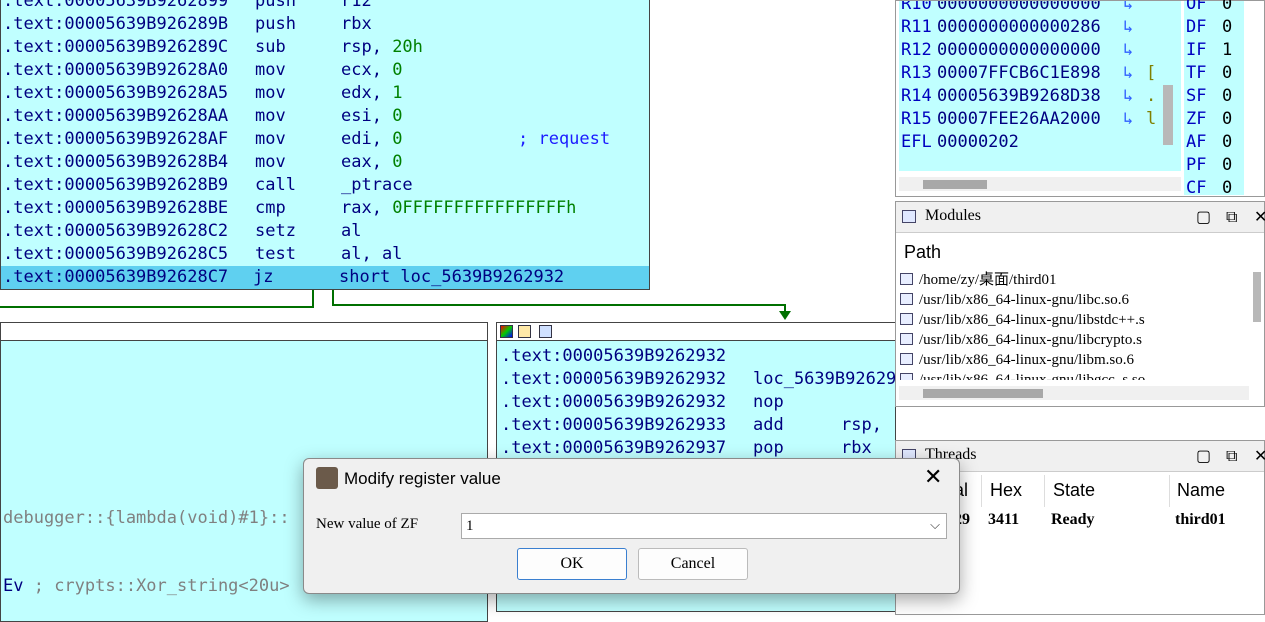  What do you see at coordinates (275, 231) in the screenshot?
I see `mnemonic: setz` at bounding box center [275, 231].